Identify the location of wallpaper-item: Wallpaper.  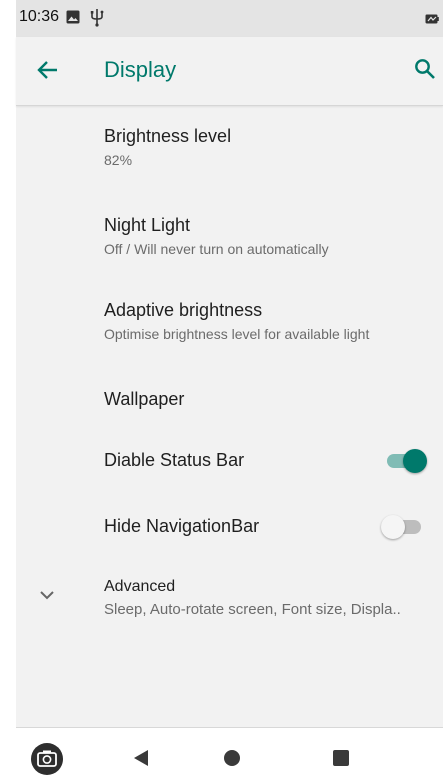
(229, 395).